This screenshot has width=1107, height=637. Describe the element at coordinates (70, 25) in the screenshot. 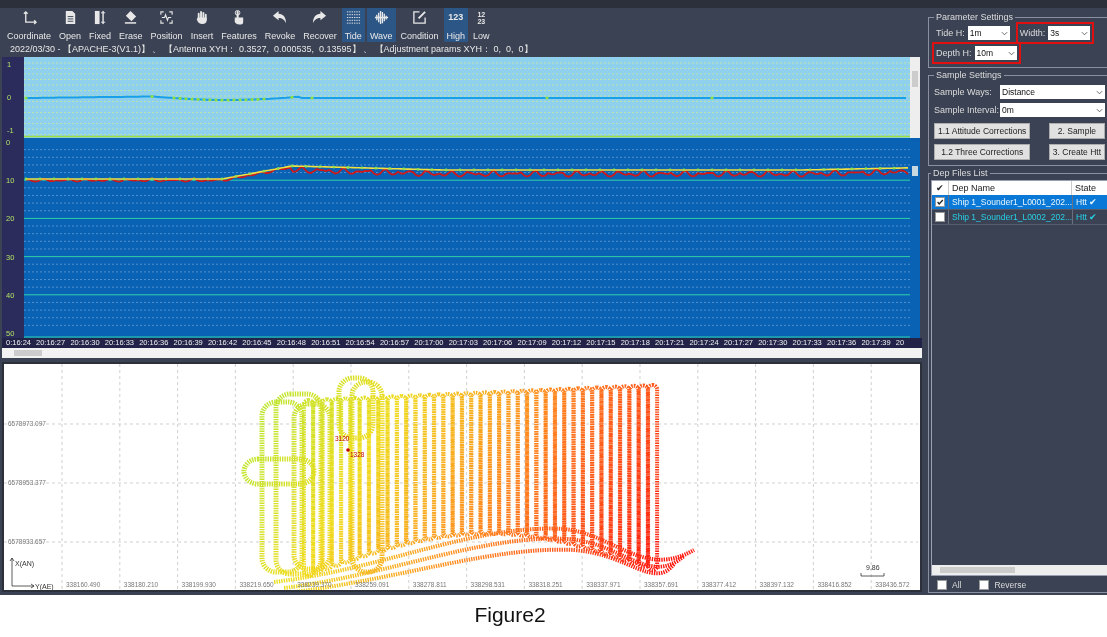

I see `toolbar-button: Open` at that location.